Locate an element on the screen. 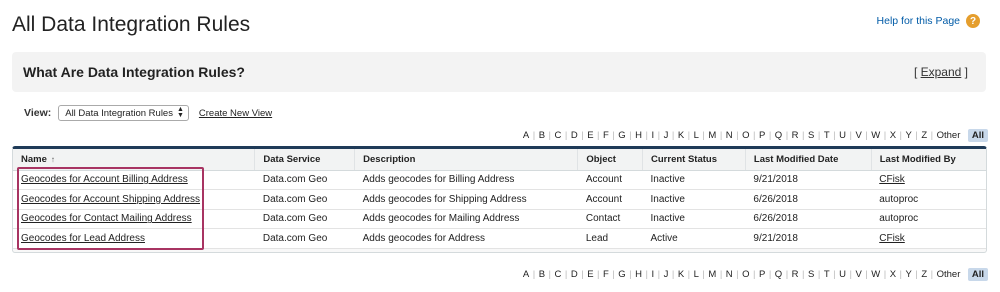 The width and height of the screenshot is (1000, 292). alpha-z-bottom: Z is located at coordinates (924, 274).